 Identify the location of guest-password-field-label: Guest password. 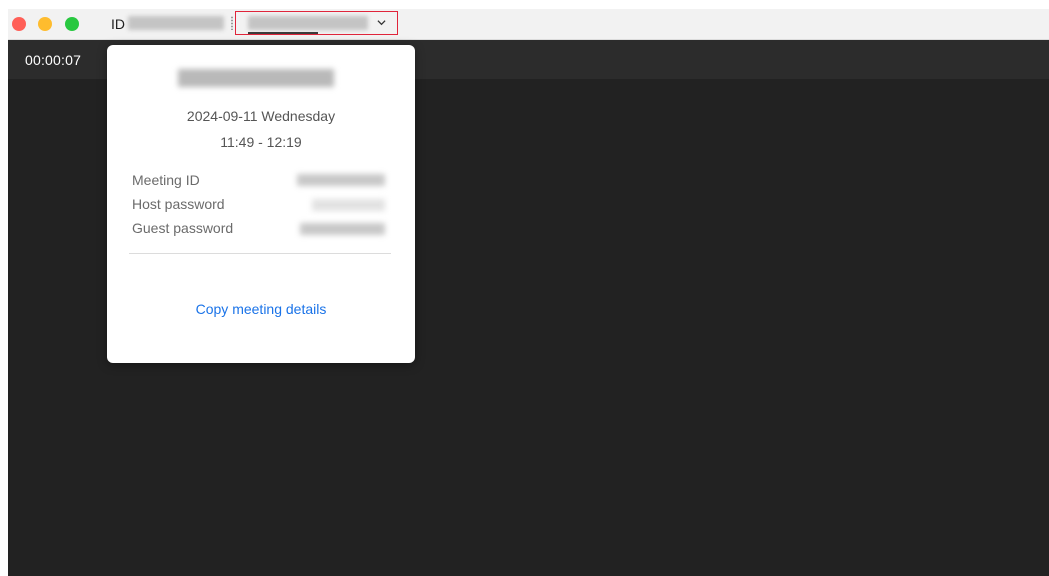
(183, 228).